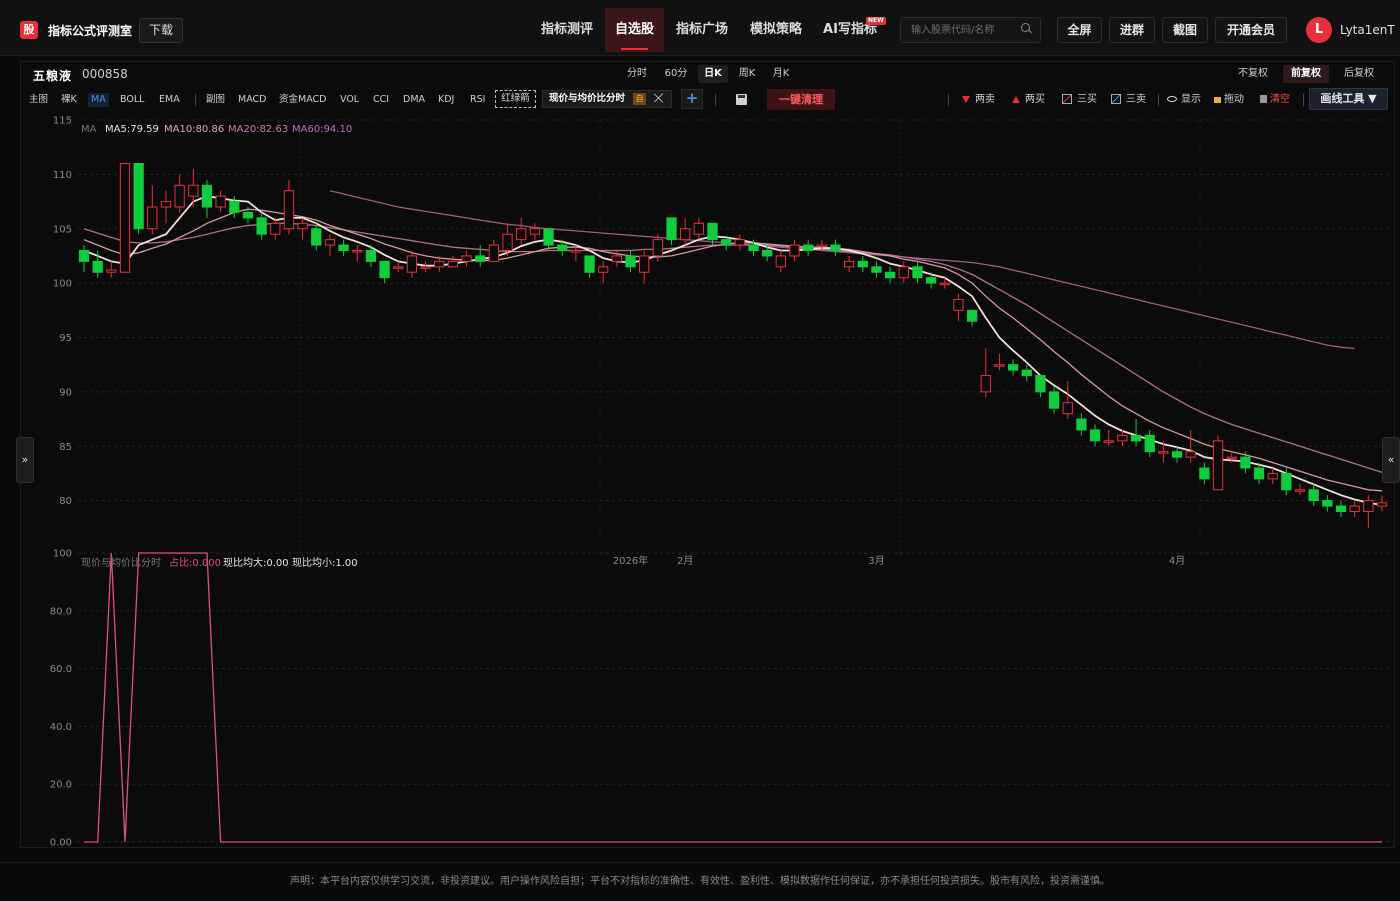  Describe the element at coordinates (61, 699) in the screenshot. I see `sub-y-axis: 100 80.0 60.0 40.0 20.0 0.00` at that location.